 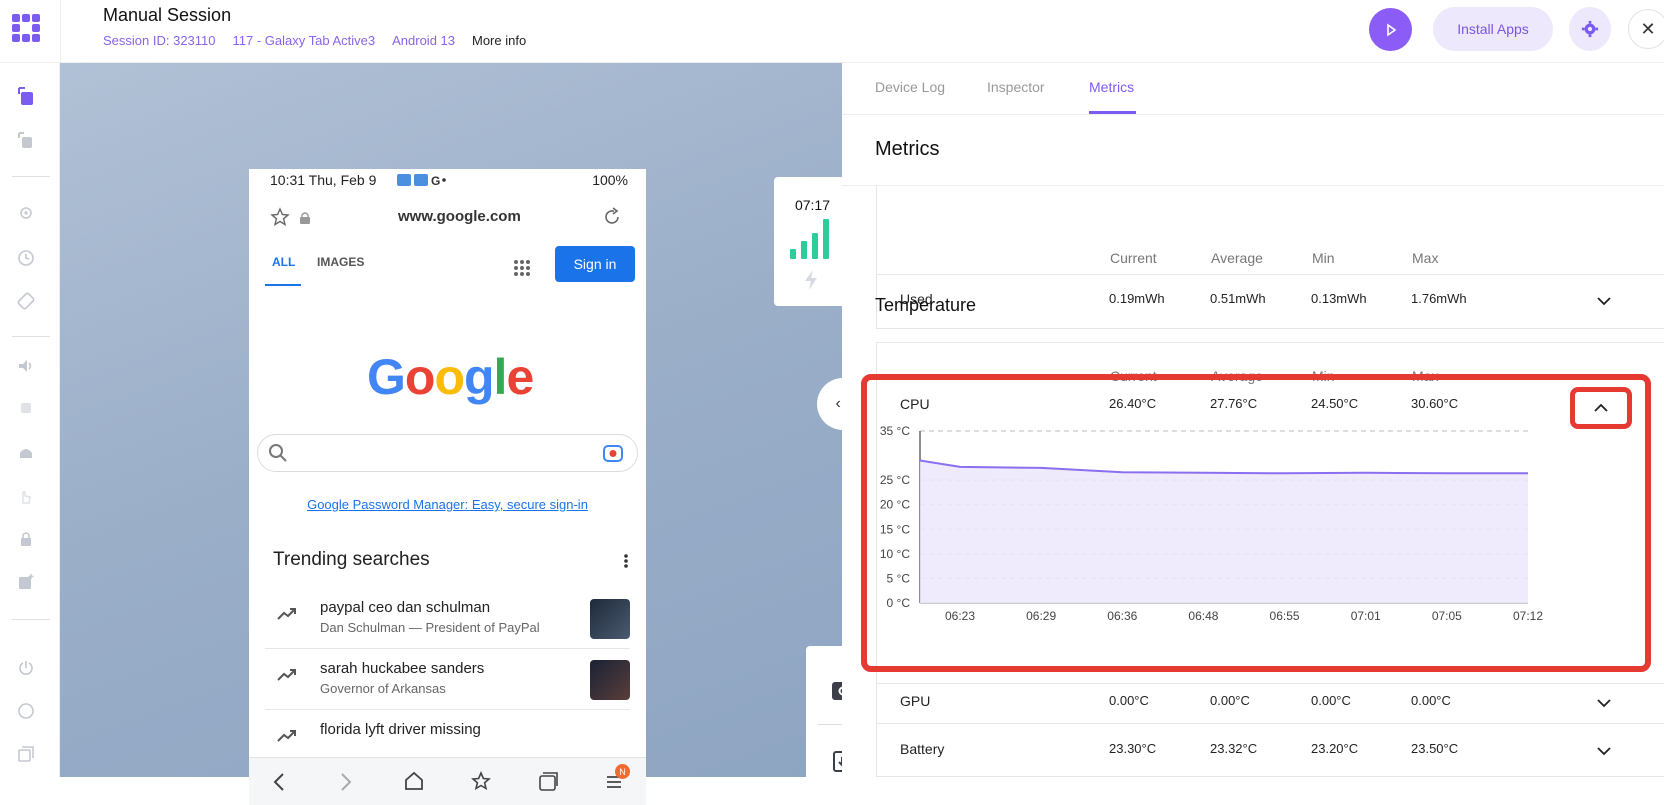 I want to click on trend-query: florida lyft driver missing, so click(x=400, y=729).